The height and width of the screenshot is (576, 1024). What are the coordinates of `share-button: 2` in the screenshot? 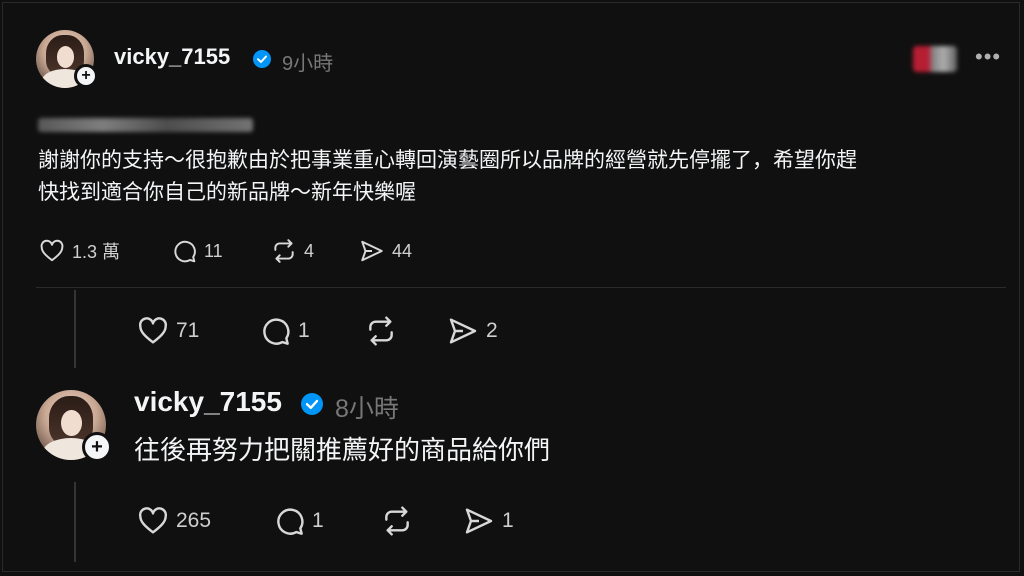 It's located at (472, 331).